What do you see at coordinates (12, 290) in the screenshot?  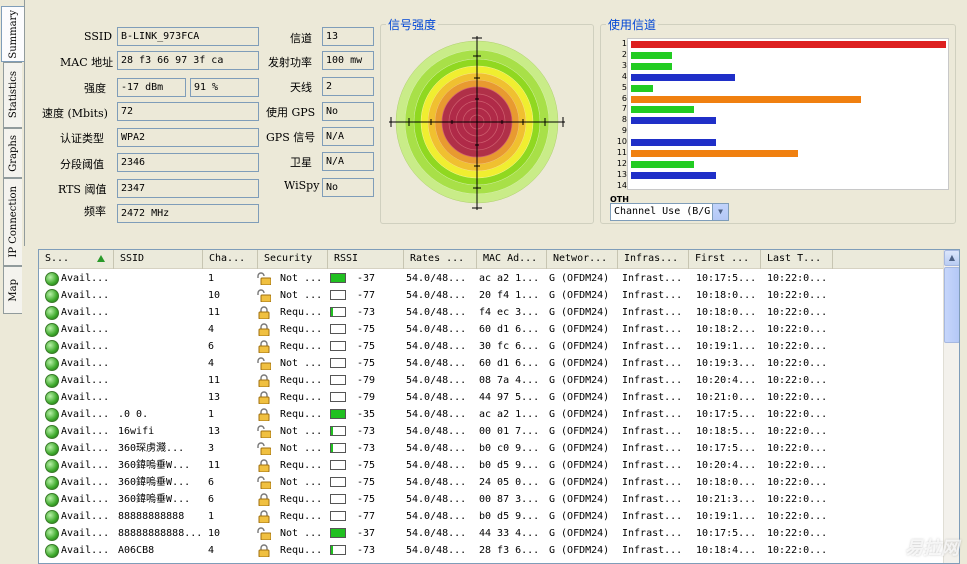 I see `tab-map: Map` at bounding box center [12, 290].